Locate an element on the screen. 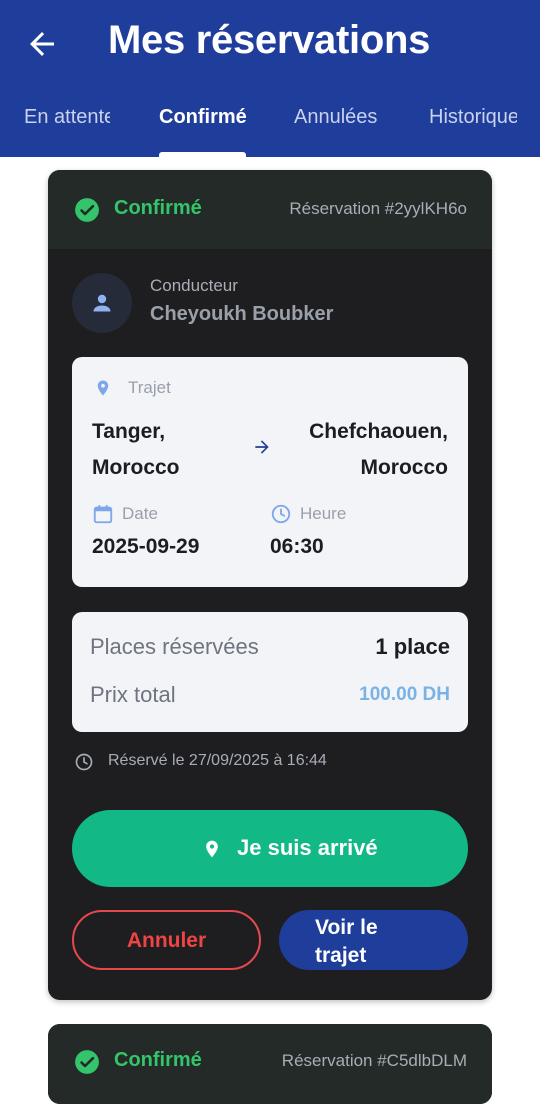 This screenshot has width=540, height=1104. reservation-card-next: Confirmé Réservation #C5dlbDLM is located at coordinates (270, 1064).